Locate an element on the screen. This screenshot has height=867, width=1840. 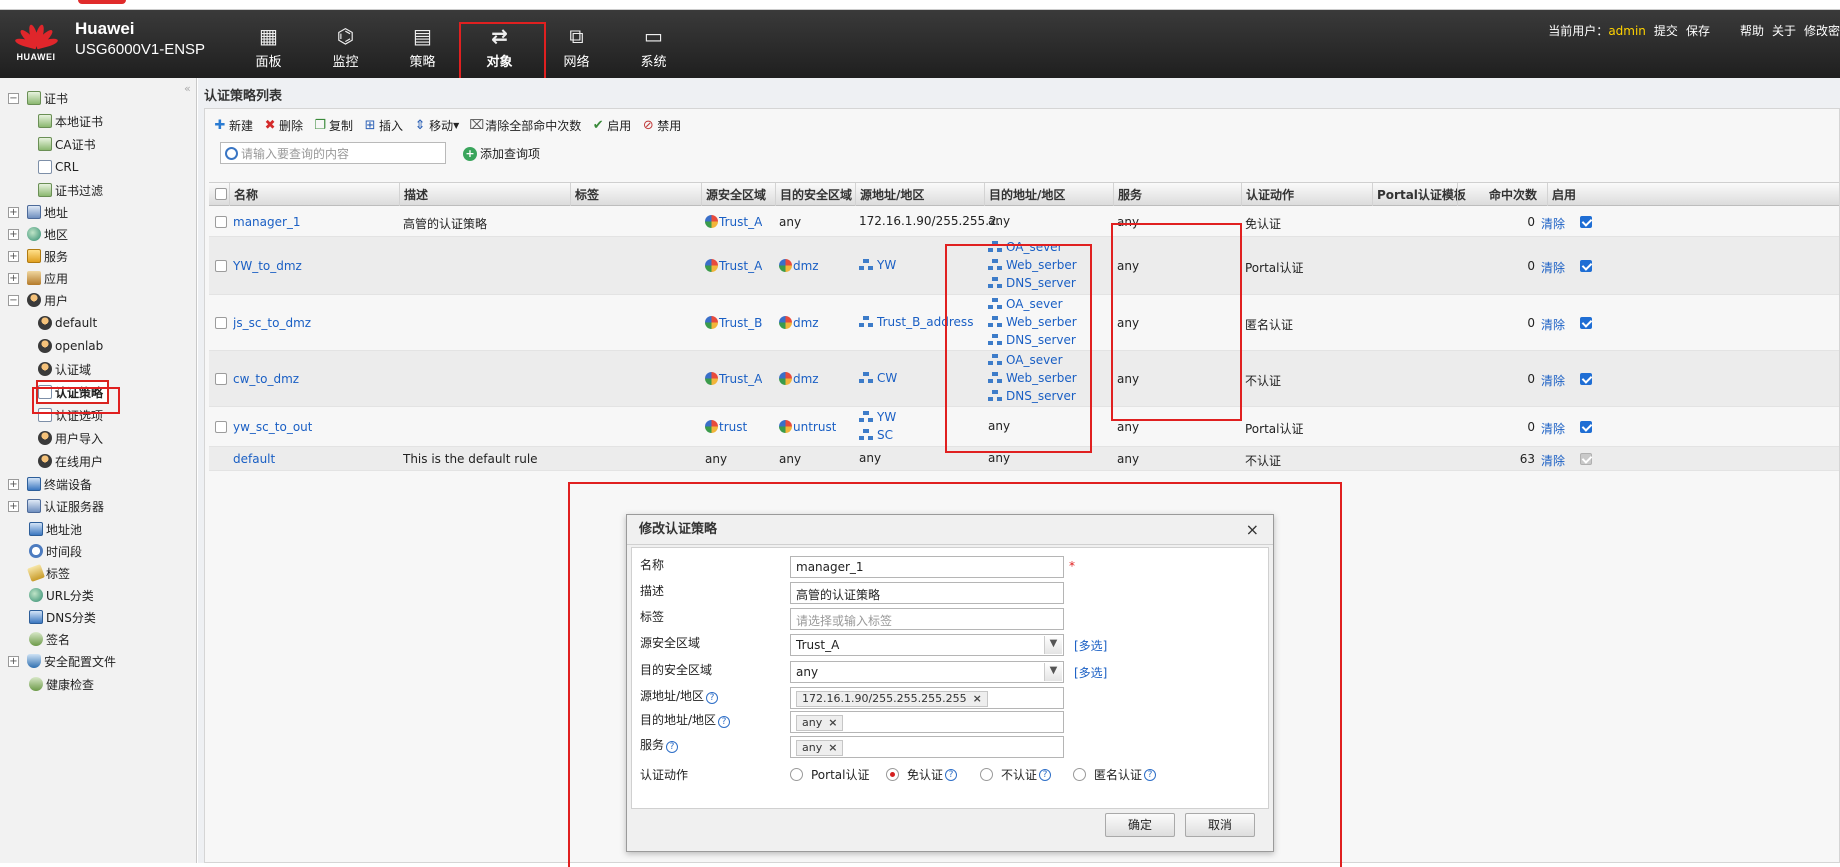
column-header: 目的地址/地区 is located at coordinates (1048, 195).